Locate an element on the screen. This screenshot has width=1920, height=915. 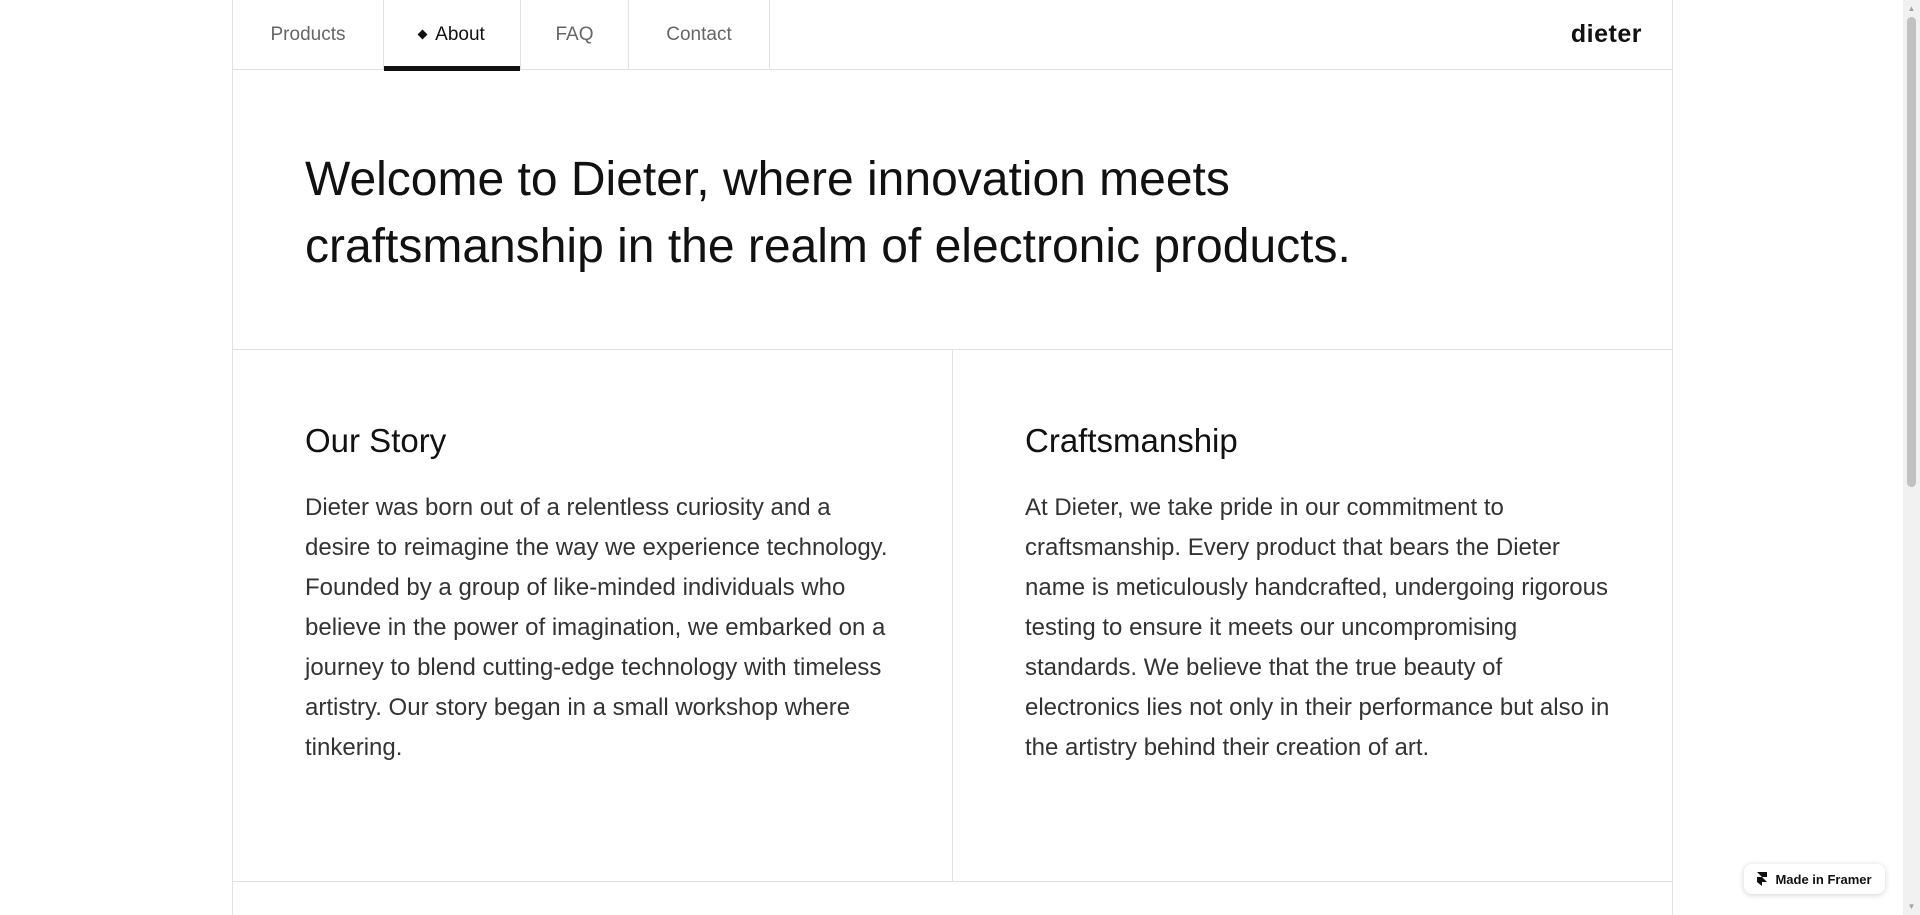
tab-about: About is located at coordinates (452, 35).